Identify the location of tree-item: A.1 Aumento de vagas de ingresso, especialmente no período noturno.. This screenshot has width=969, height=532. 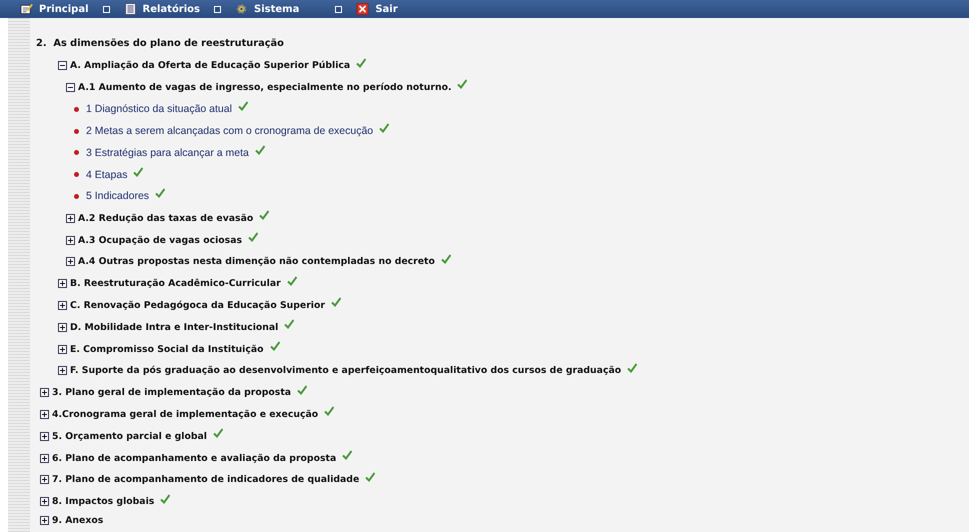
(265, 87).